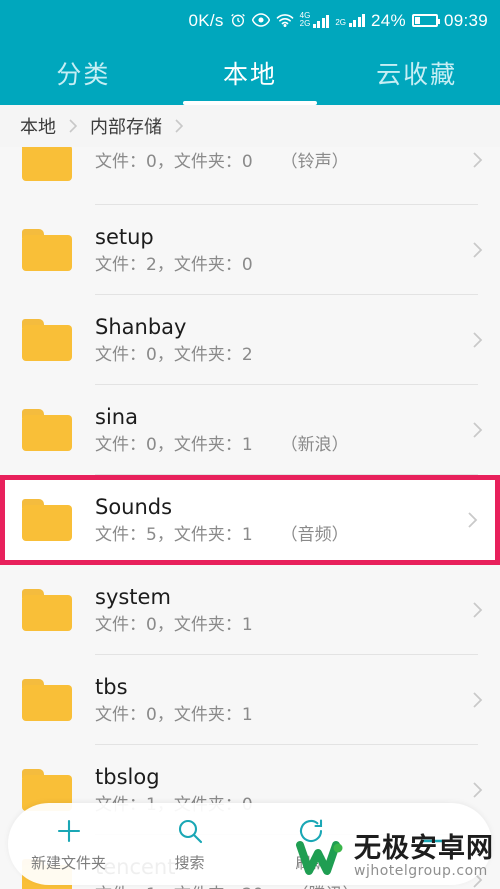  Describe the element at coordinates (250, 250) in the screenshot. I see `list-item: setup 文件：2，文件夹：0` at that location.